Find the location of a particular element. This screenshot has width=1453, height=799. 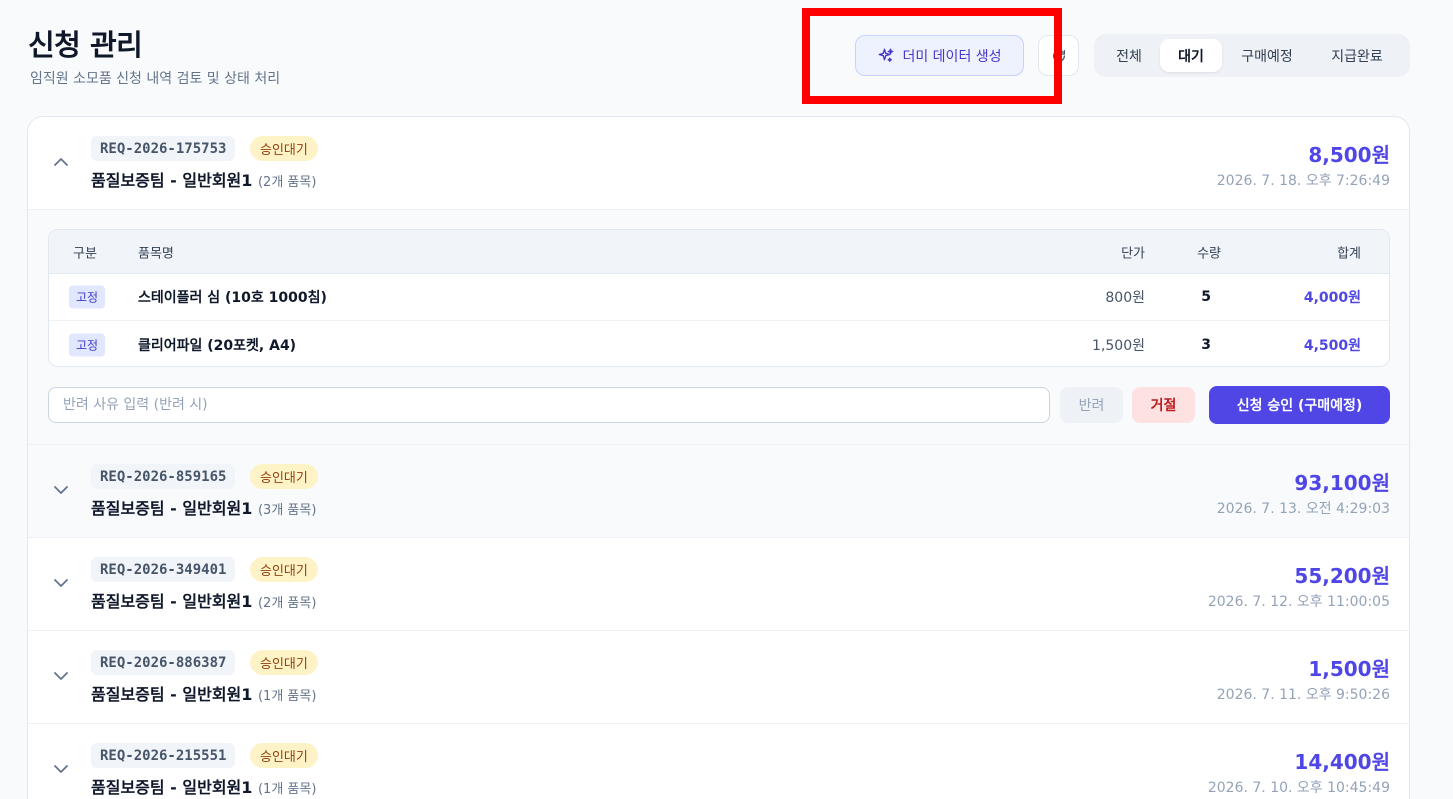

item-name: 스테이플러 심 (10호 1000침) is located at coordinates (232, 298).